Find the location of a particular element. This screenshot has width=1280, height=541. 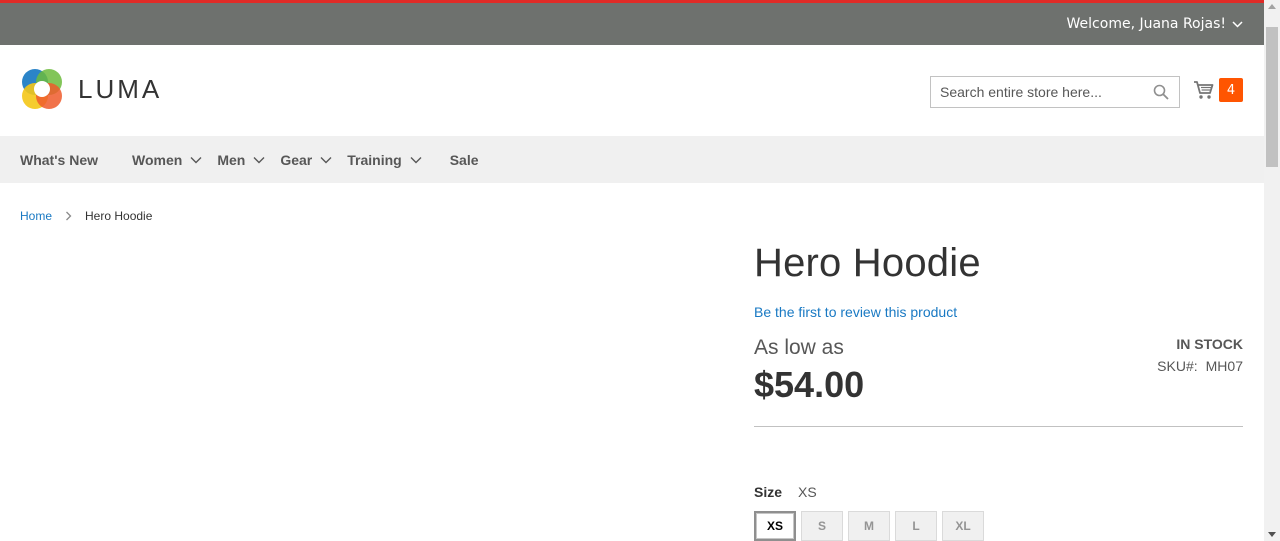

price-box: As low as $54.00 IN STOCK SKU#: MH07 is located at coordinates (998, 372).